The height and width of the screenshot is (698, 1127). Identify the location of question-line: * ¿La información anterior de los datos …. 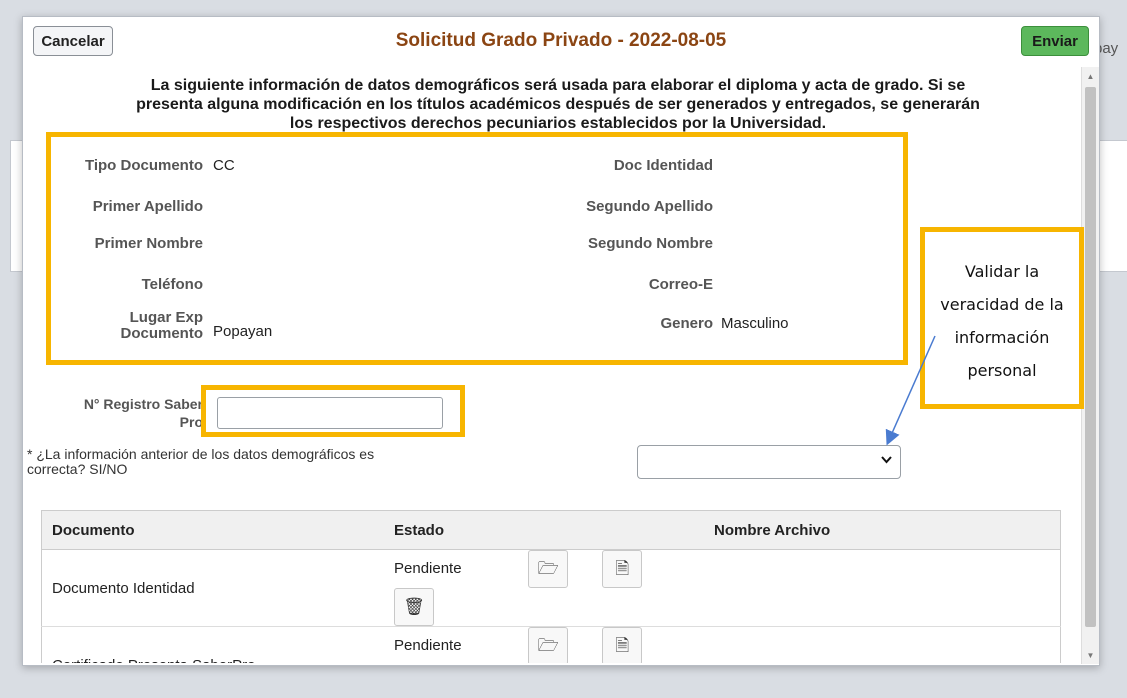
(201, 454).